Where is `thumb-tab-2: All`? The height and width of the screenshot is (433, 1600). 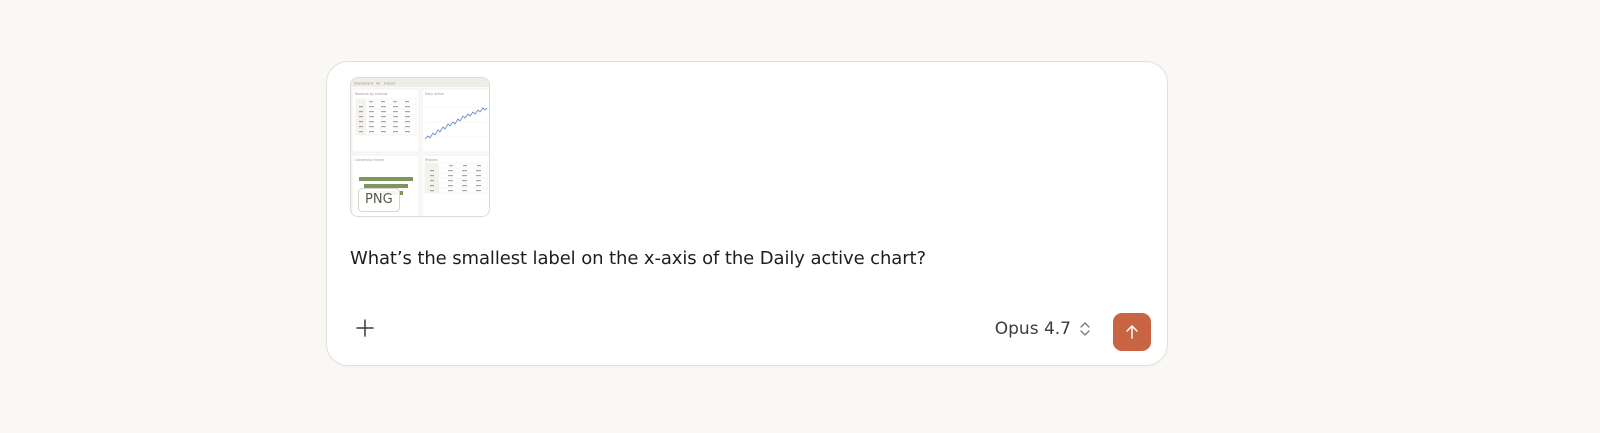 thumb-tab-2: All is located at coordinates (378, 84).